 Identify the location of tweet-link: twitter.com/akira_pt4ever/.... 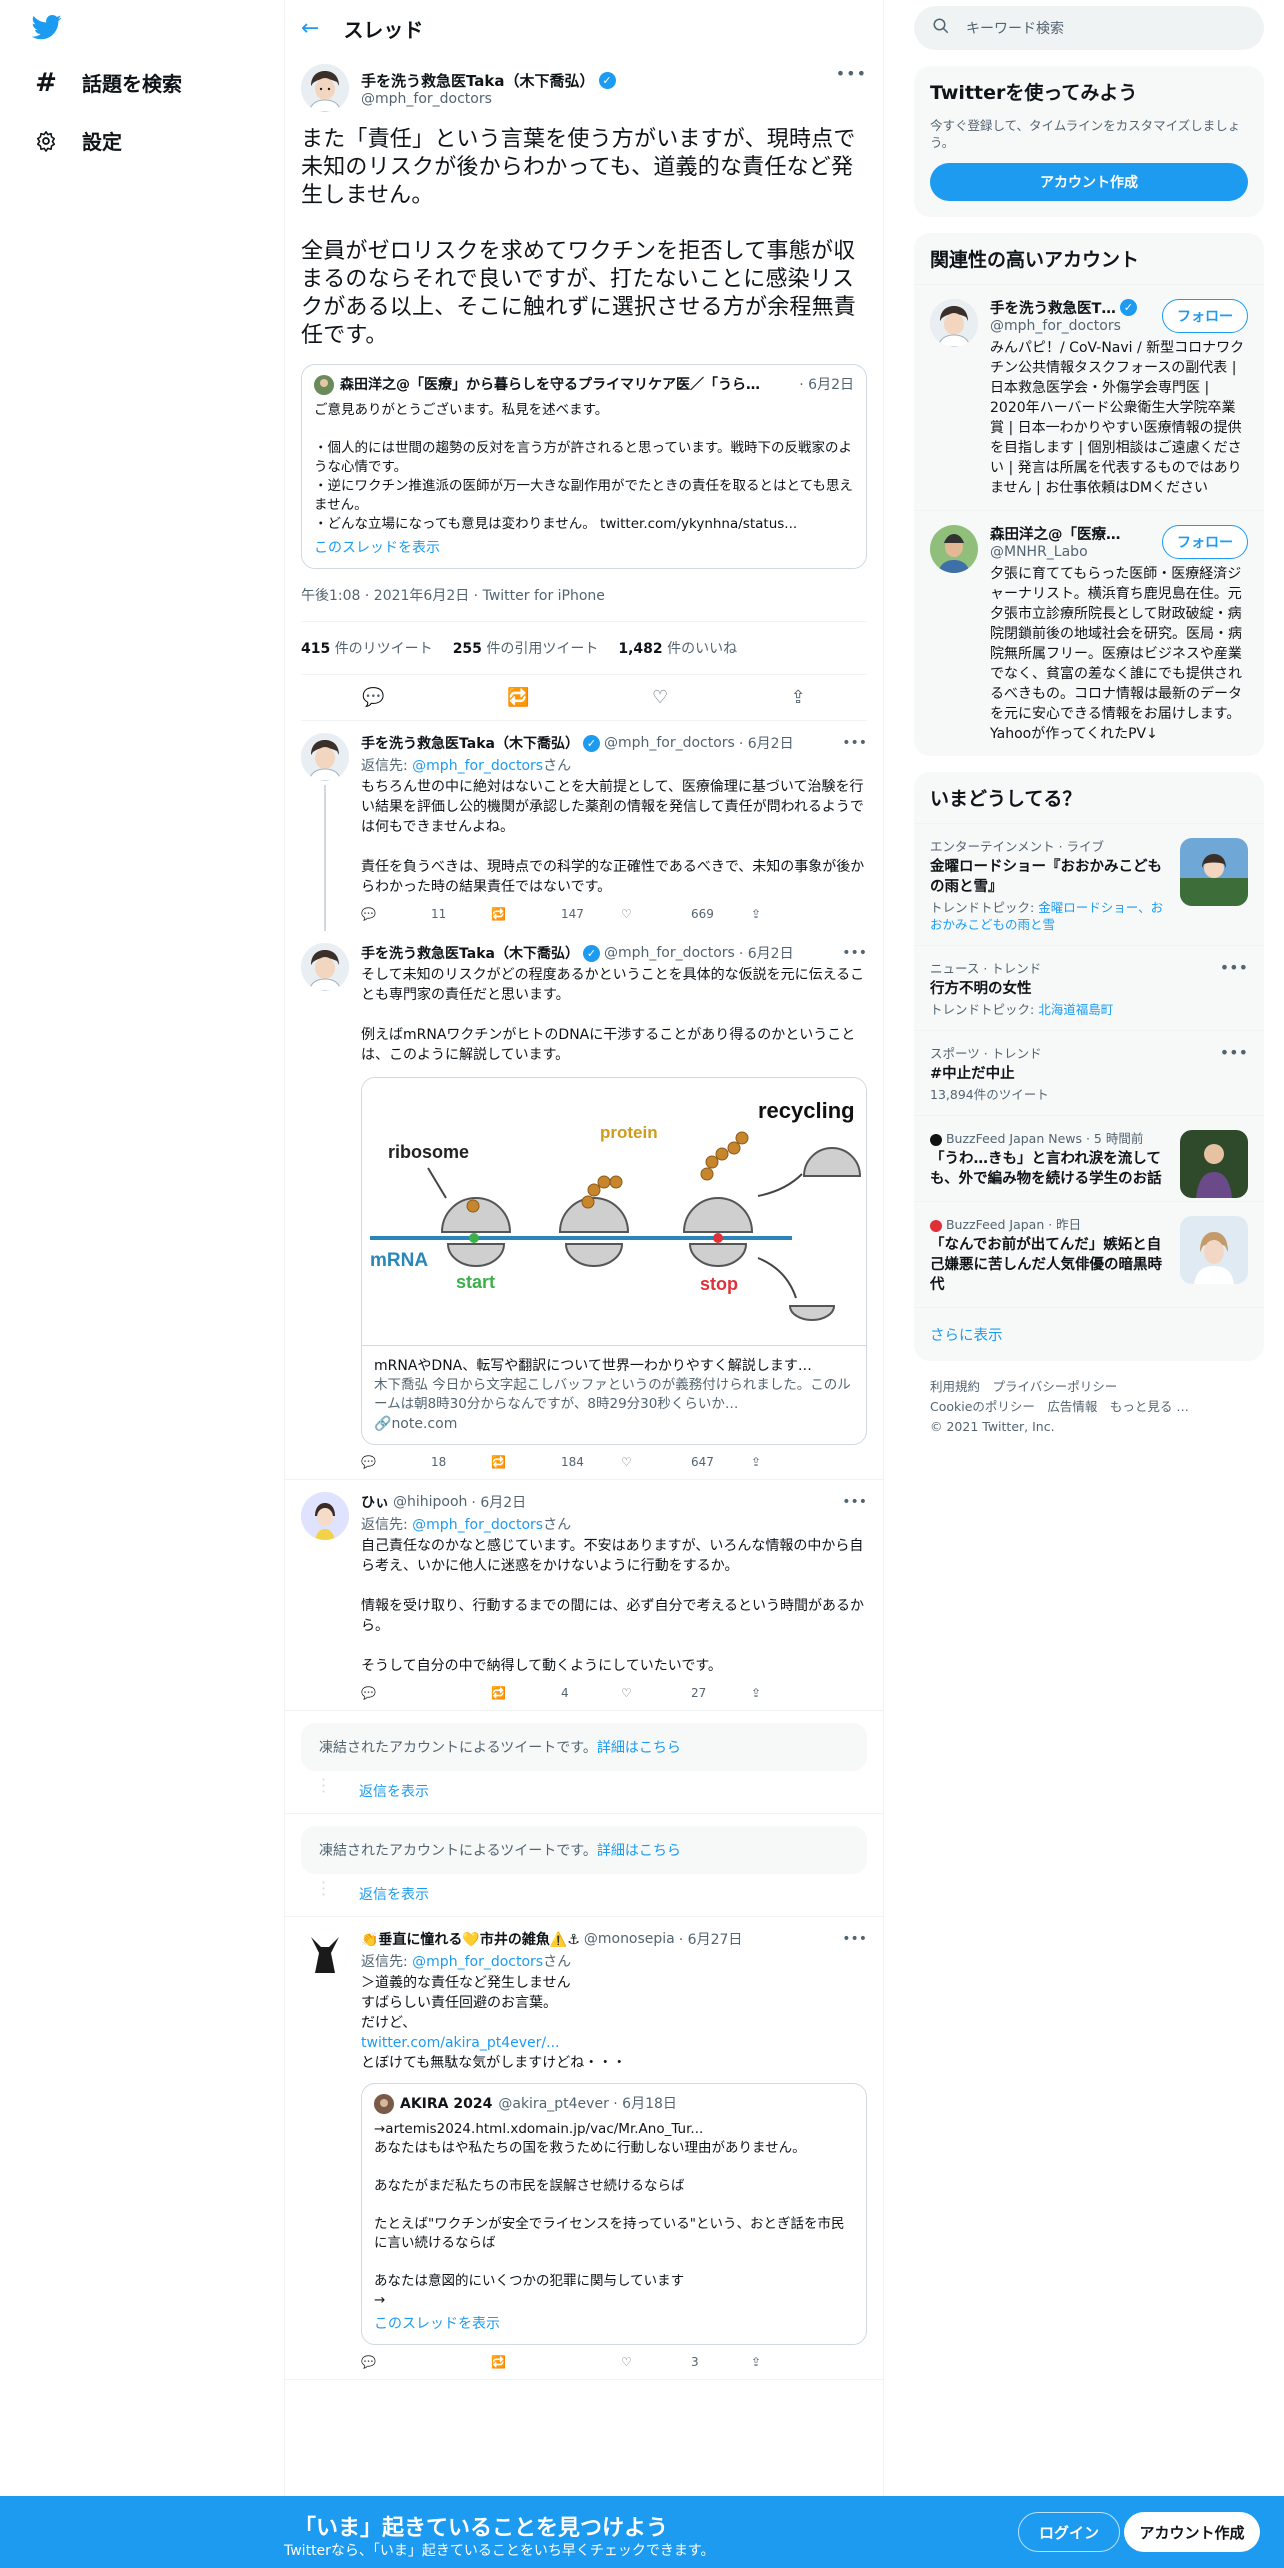
(460, 2043).